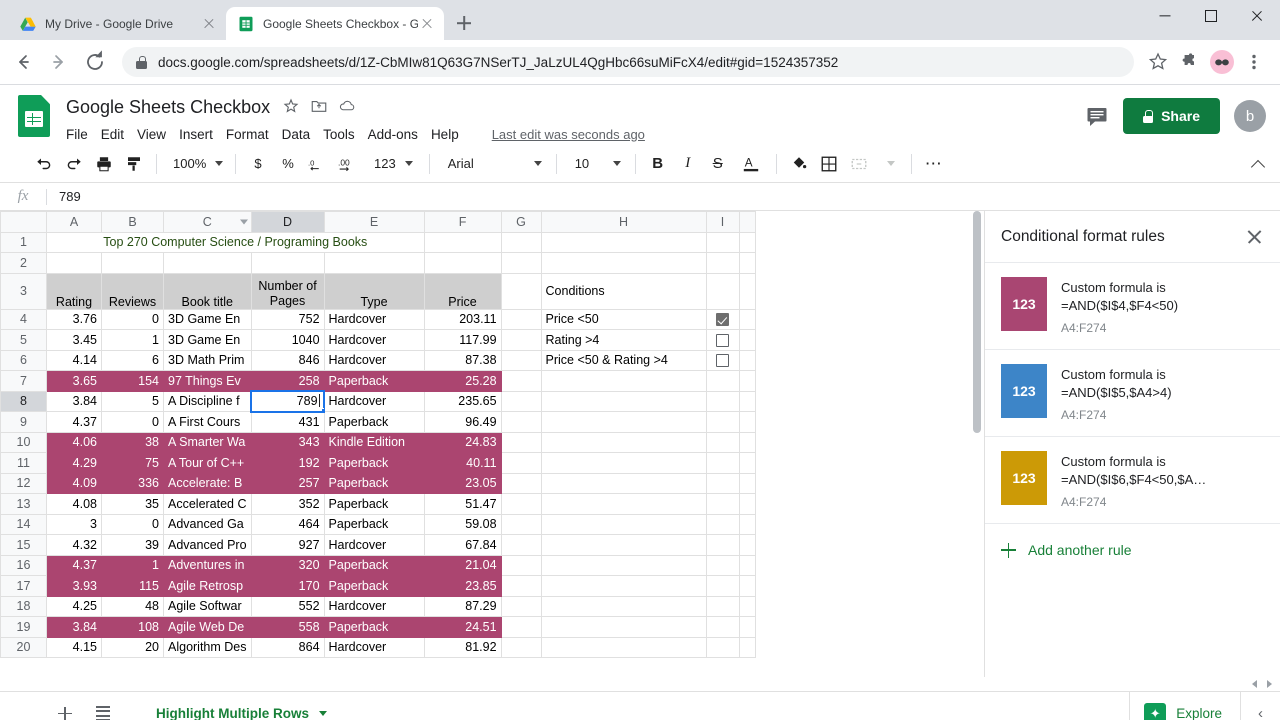 This screenshot has height=720, width=1280. I want to click on window-close-button, so click(1257, 16).